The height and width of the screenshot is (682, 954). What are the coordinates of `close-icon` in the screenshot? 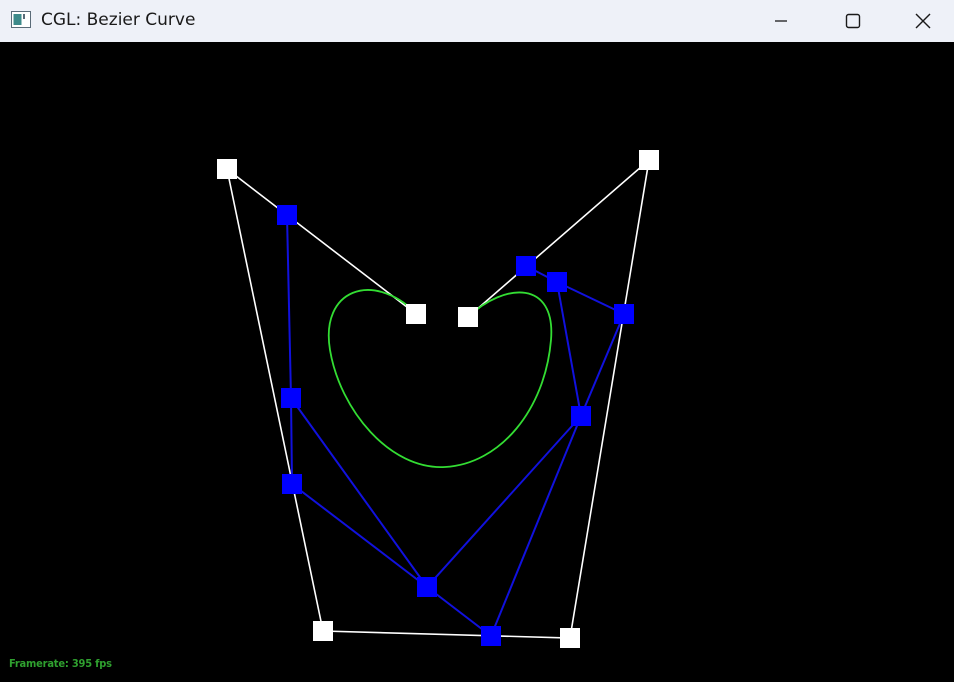 It's located at (923, 21).